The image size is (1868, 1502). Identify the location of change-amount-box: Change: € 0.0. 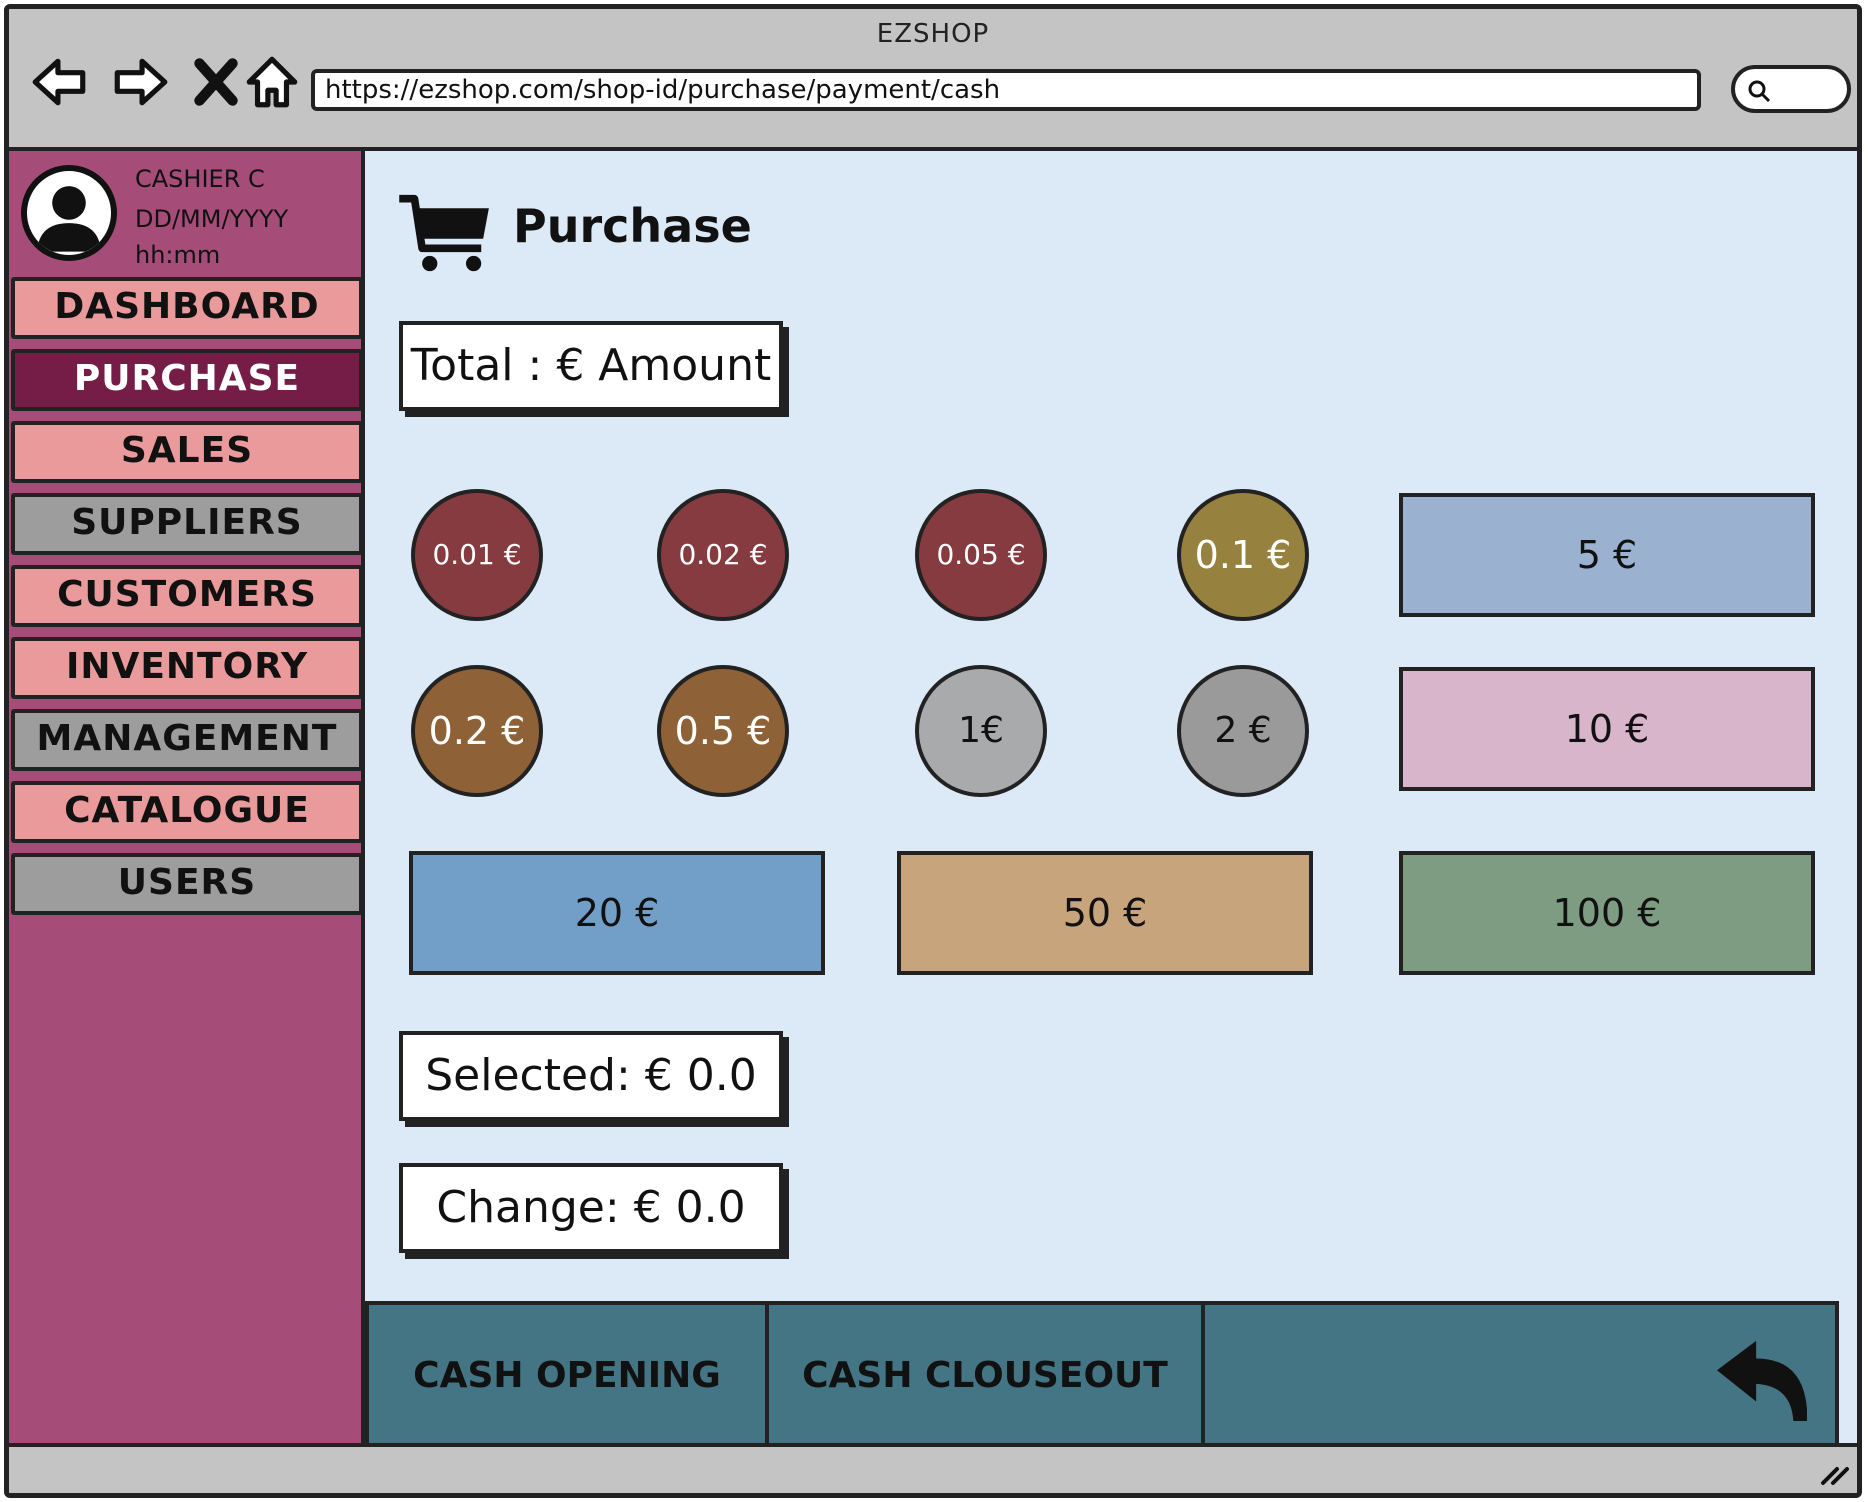
(591, 1208).